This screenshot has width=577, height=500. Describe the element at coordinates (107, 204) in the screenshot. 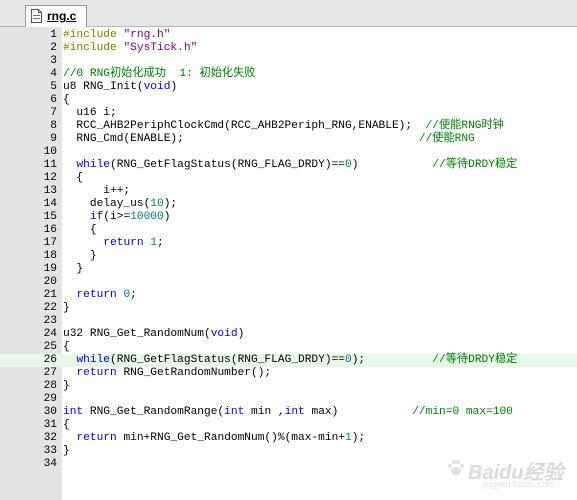

I see `token-fn: delay_us(` at that location.